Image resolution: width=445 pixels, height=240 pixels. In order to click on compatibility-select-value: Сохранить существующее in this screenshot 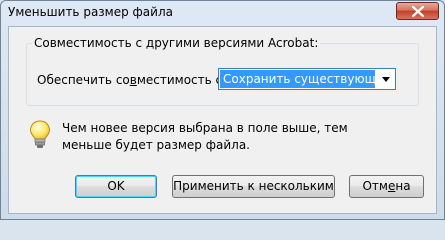, I will do `click(297, 79)`.